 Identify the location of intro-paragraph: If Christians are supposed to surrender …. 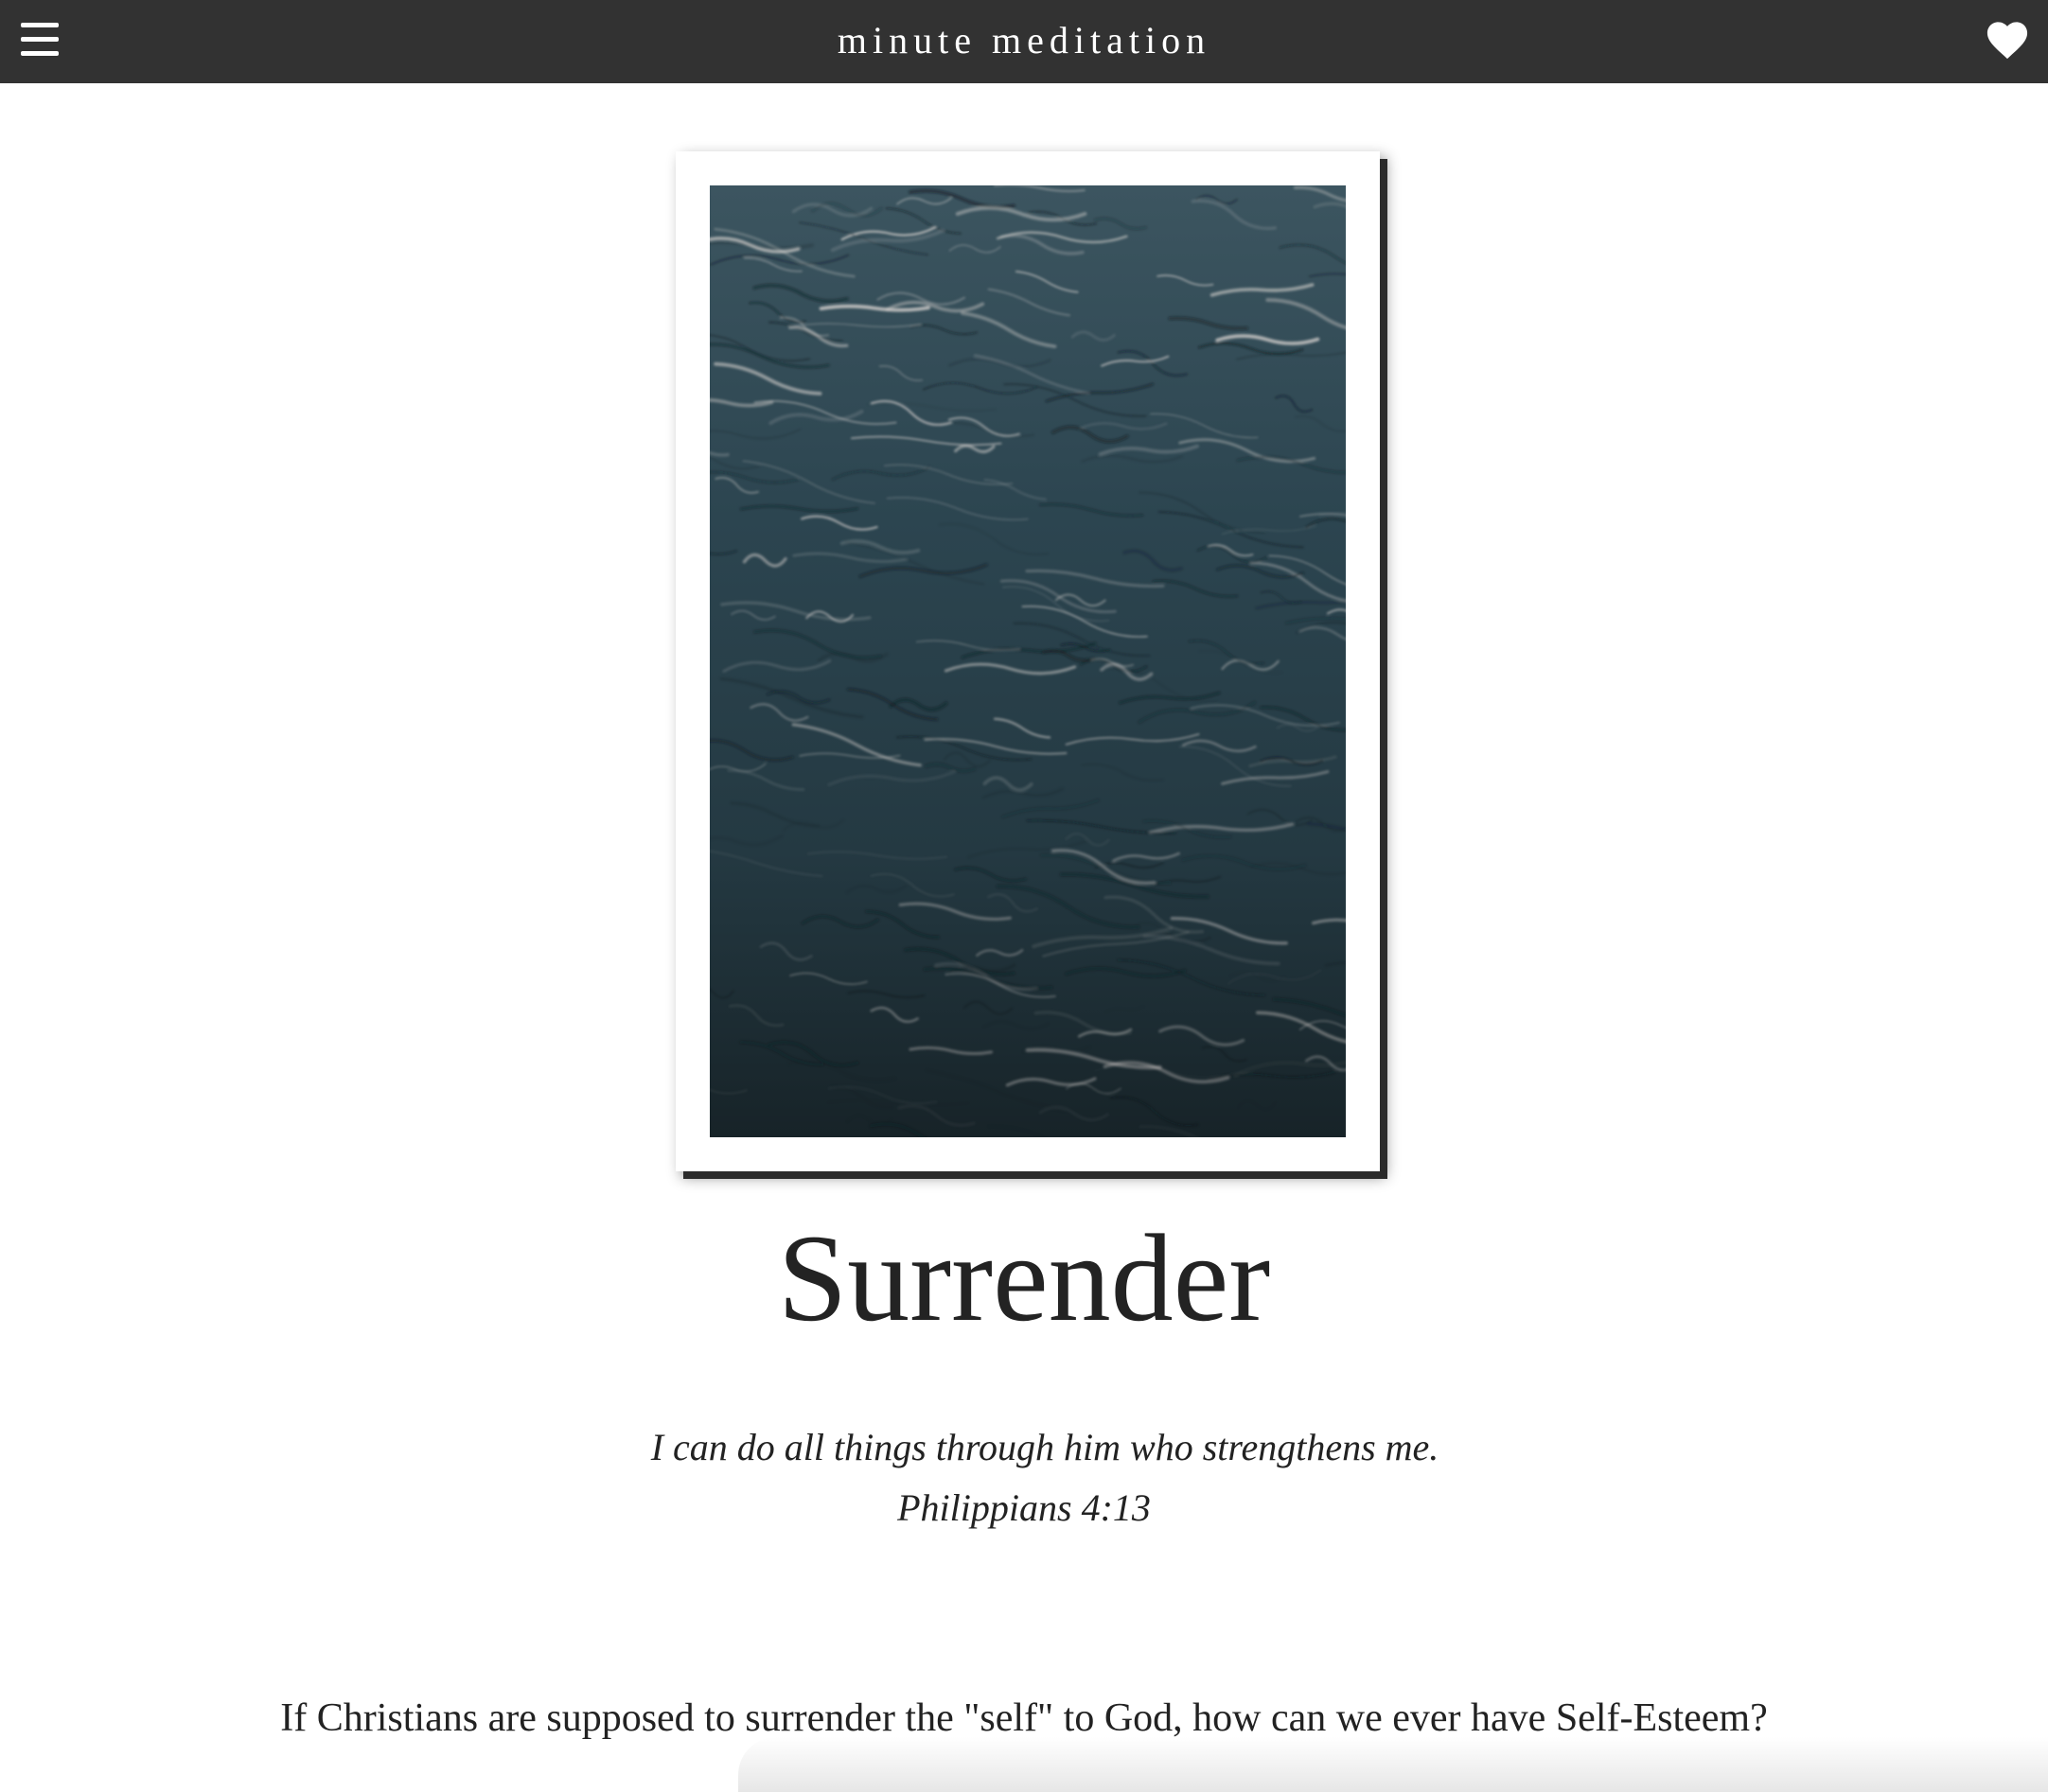
(1024, 1718).